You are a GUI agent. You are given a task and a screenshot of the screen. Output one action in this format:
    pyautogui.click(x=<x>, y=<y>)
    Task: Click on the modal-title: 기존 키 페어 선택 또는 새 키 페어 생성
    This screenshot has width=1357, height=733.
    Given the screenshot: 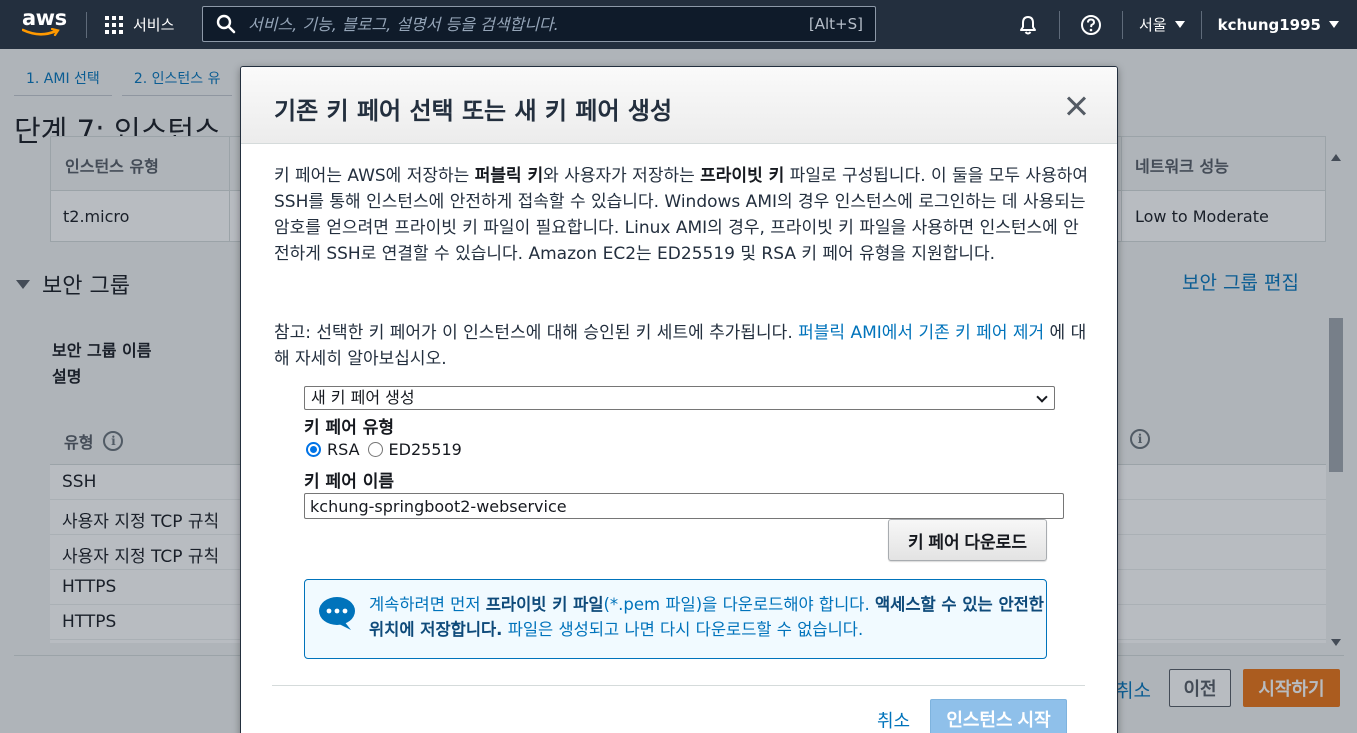 What is the action you would take?
    pyautogui.click(x=473, y=111)
    